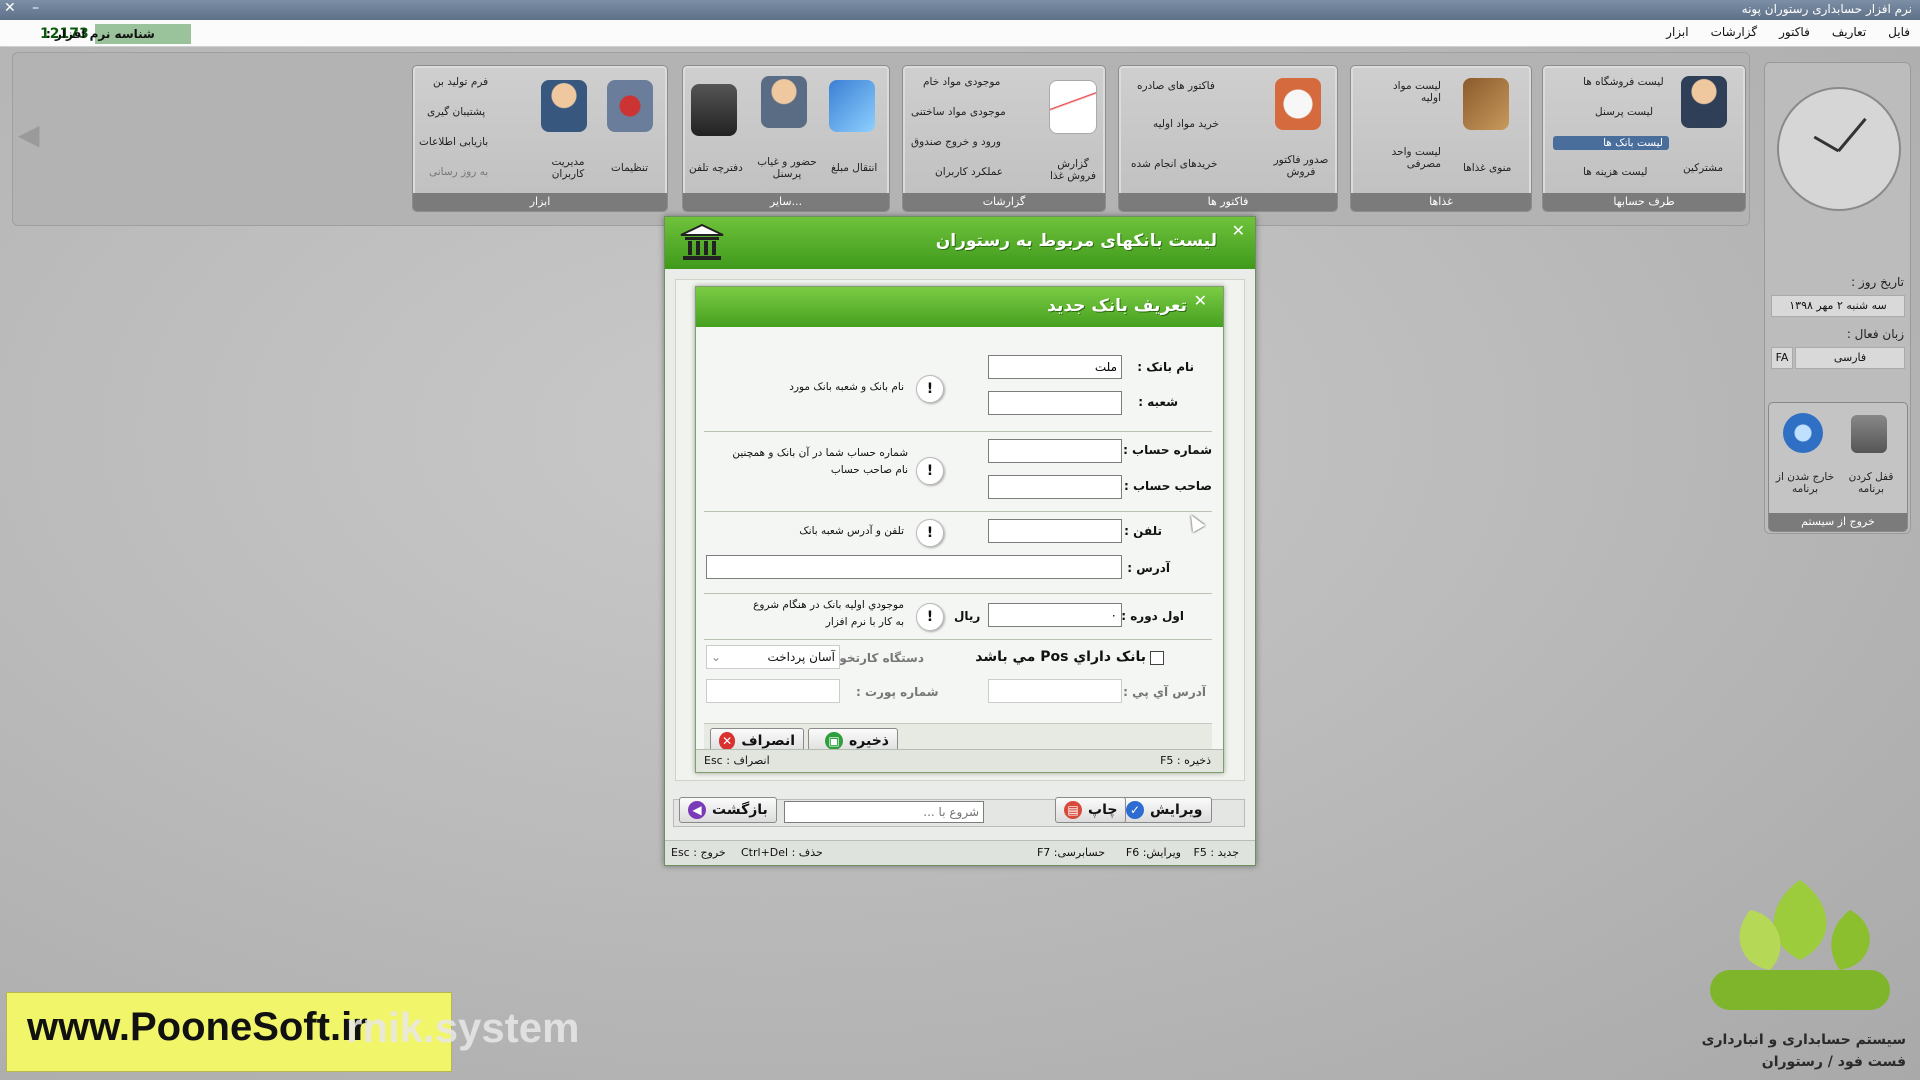 This screenshot has width=1920, height=1080. Describe the element at coordinates (1148, 568) in the screenshot. I see `address-label: آدرس :` at that location.